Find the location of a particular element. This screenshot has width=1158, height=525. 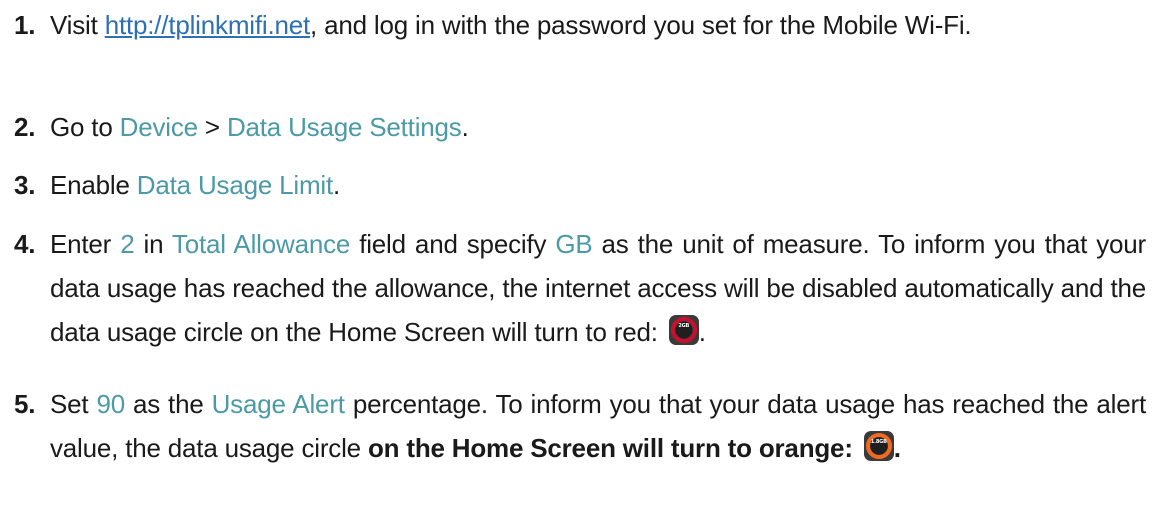

text: Visit is located at coordinates (77, 25).